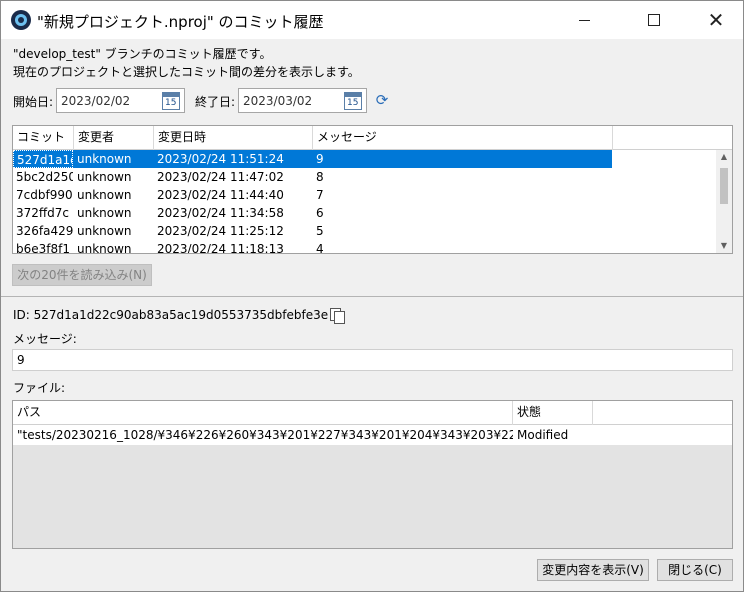  Describe the element at coordinates (263, 413) in the screenshot. I see `column-header-path: パス` at that location.